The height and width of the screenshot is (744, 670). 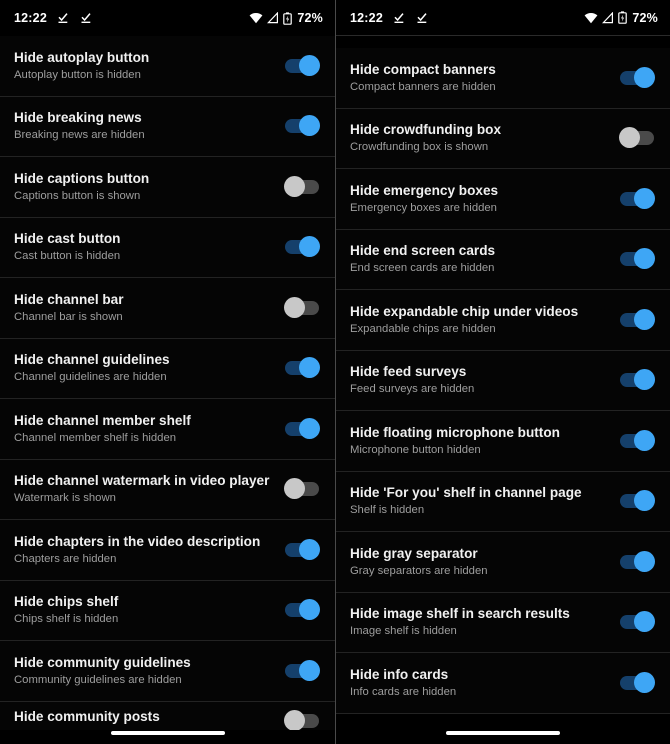 I want to click on list-item-texts: Hide cast button Cast button is hidden, so click(x=149, y=247).